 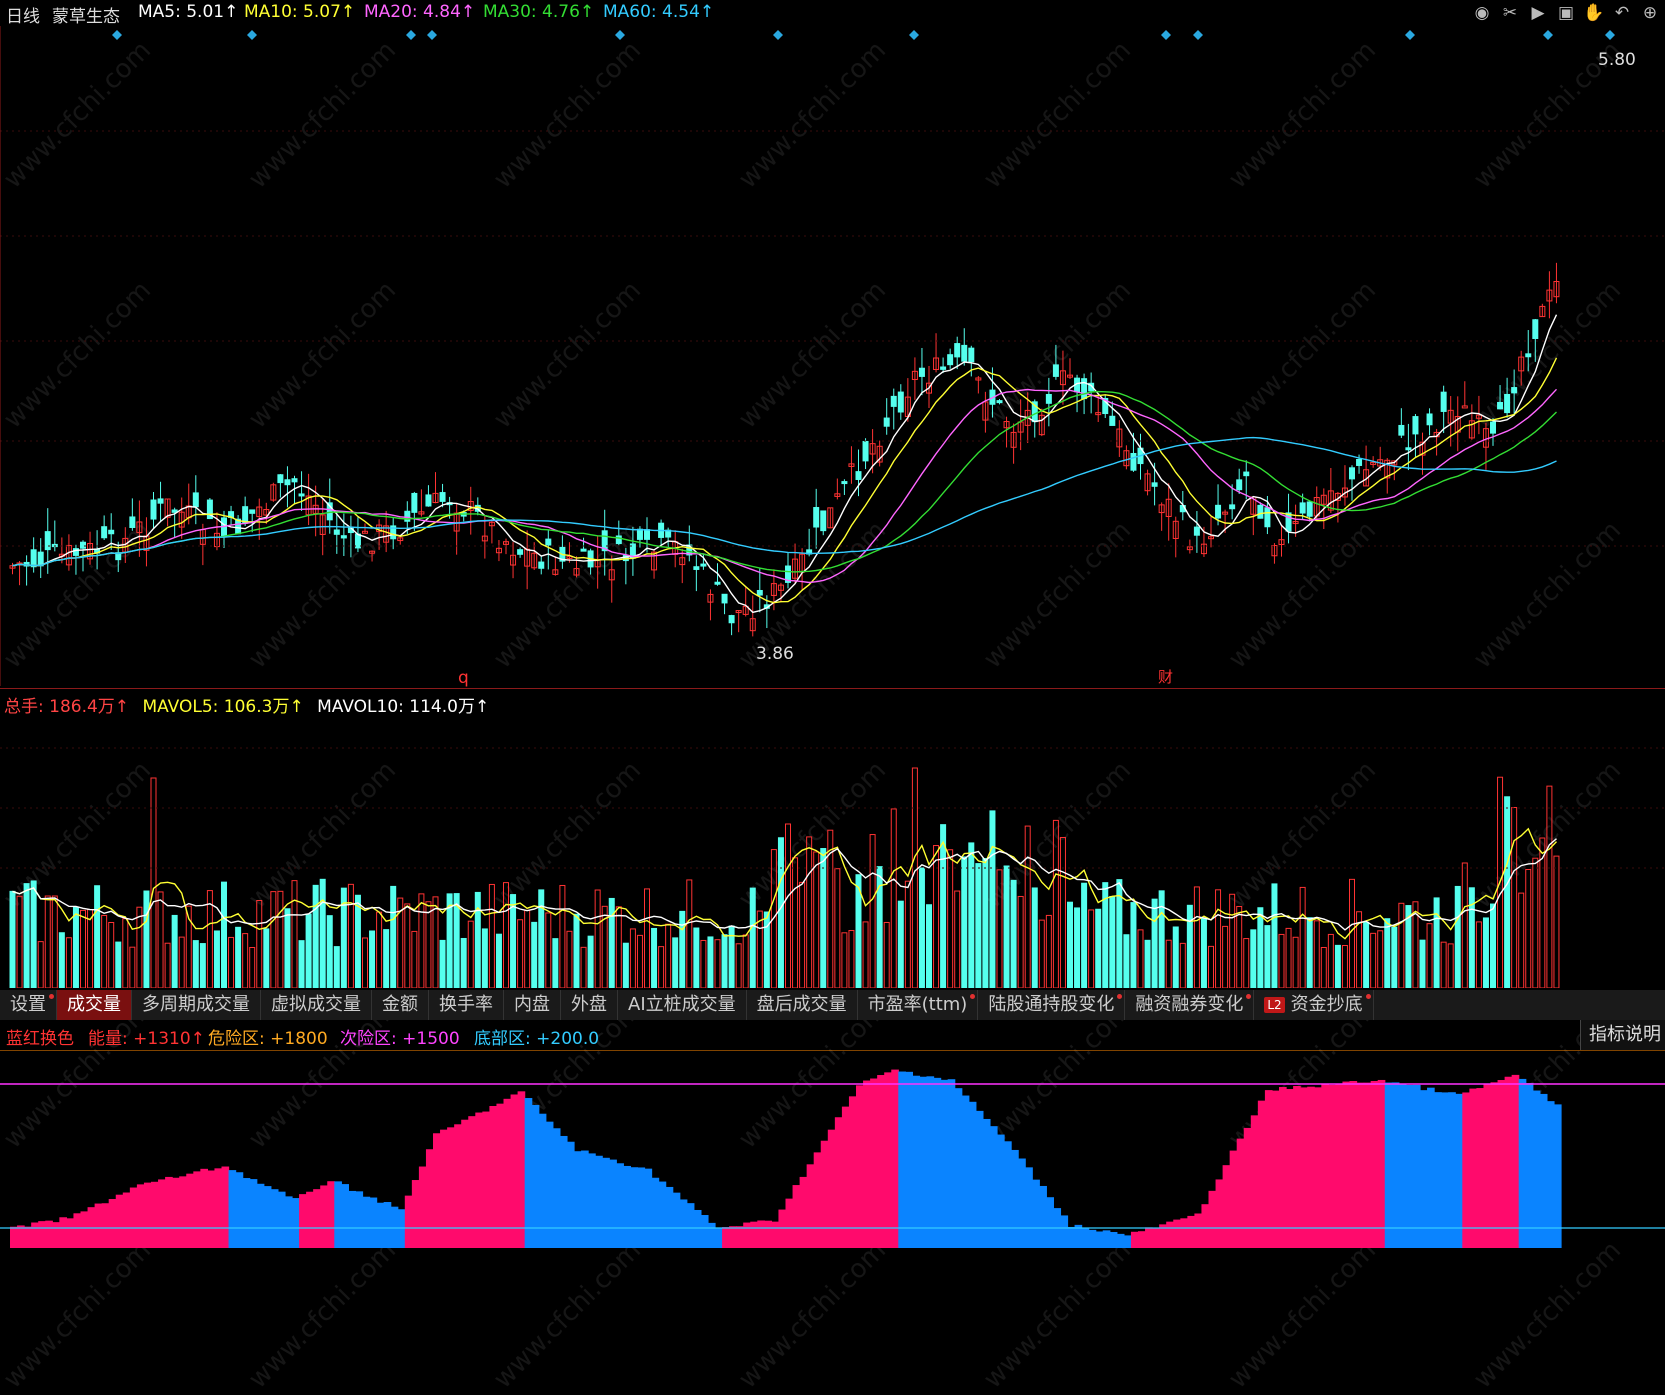 I want to click on l2-badge: L2, so click(x=1274, y=1005).